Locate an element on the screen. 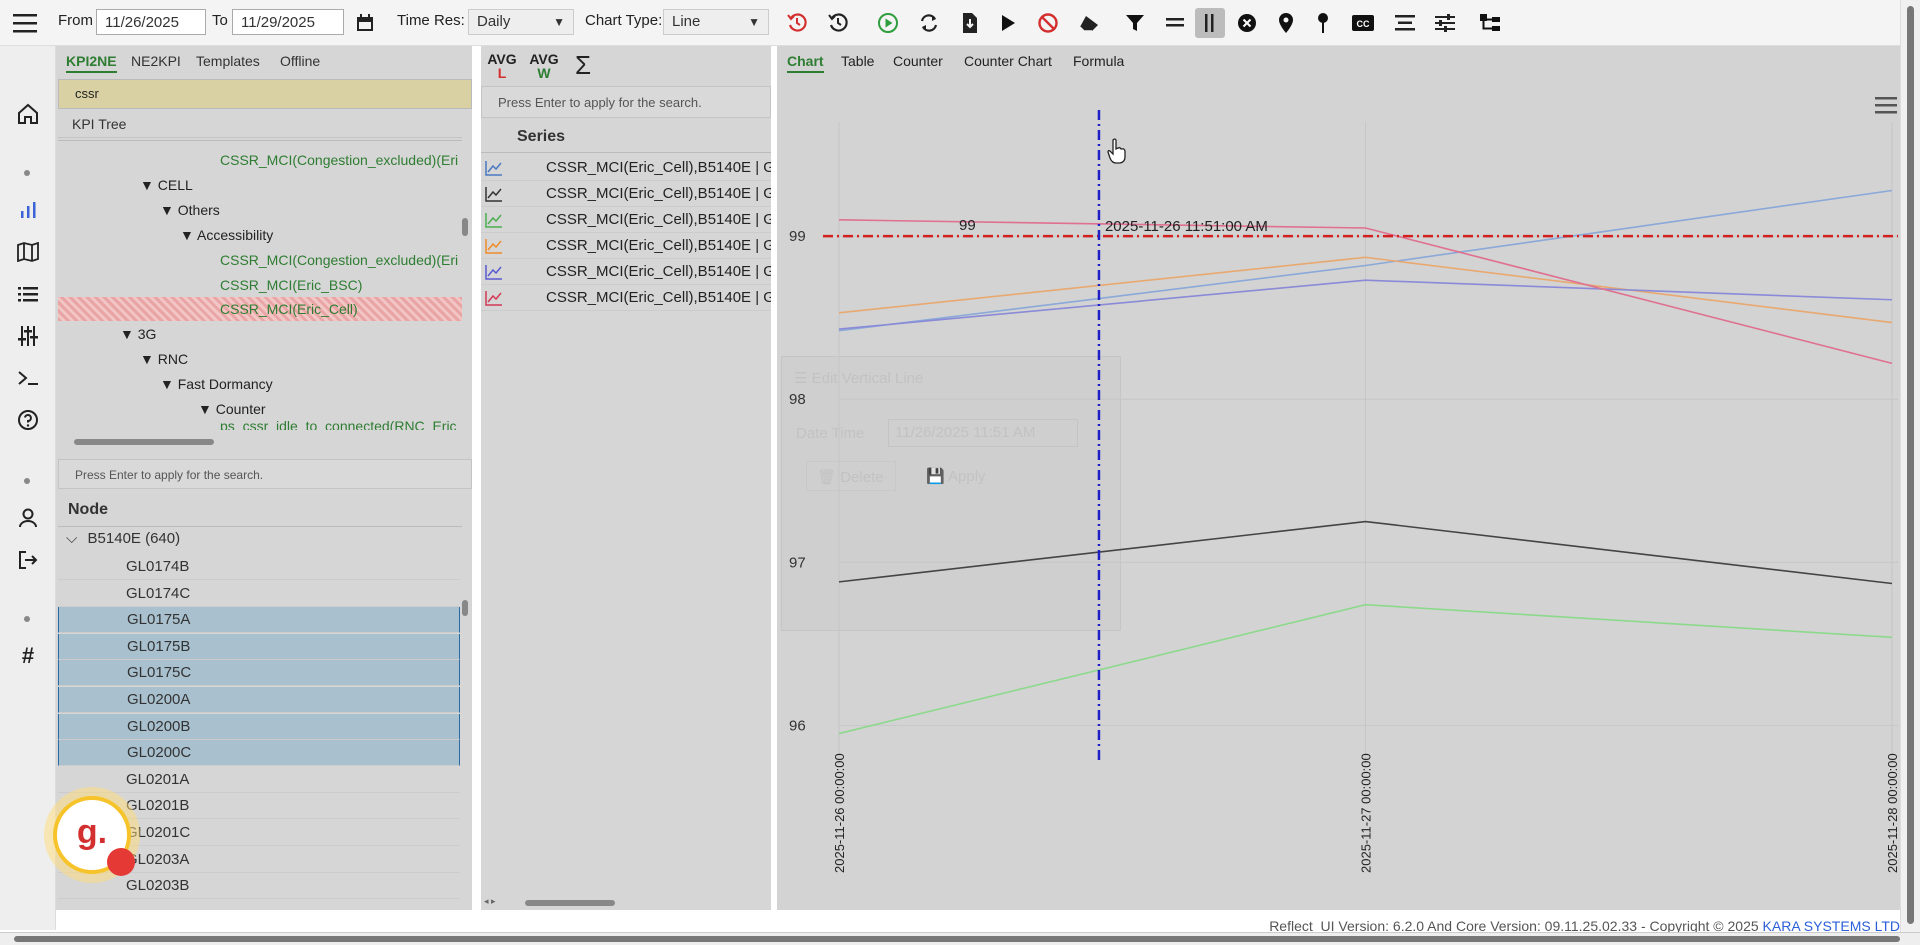  scroll-left-icon: ◂ ▸ is located at coordinates (490, 901).